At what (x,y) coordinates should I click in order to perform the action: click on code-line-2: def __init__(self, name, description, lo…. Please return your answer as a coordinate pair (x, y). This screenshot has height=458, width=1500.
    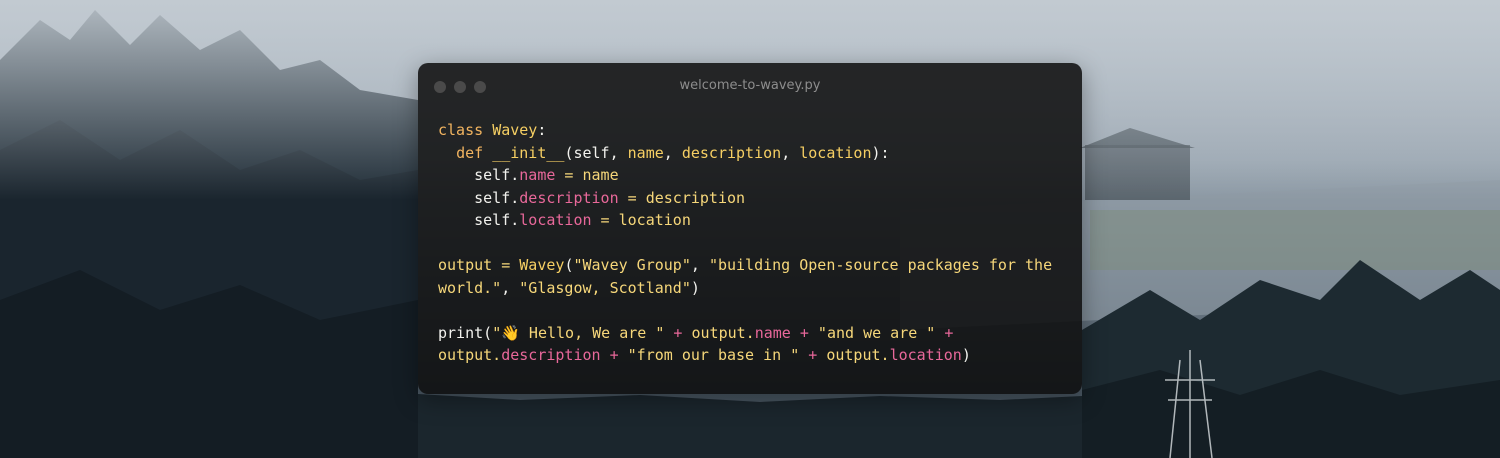
    Looking at the image, I should click on (673, 152).